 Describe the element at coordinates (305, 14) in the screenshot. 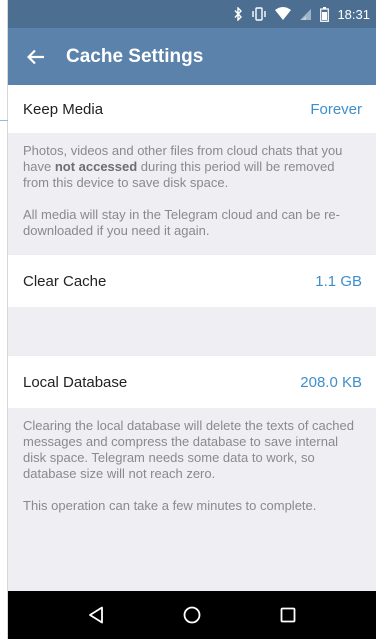

I see `signal-icon` at that location.